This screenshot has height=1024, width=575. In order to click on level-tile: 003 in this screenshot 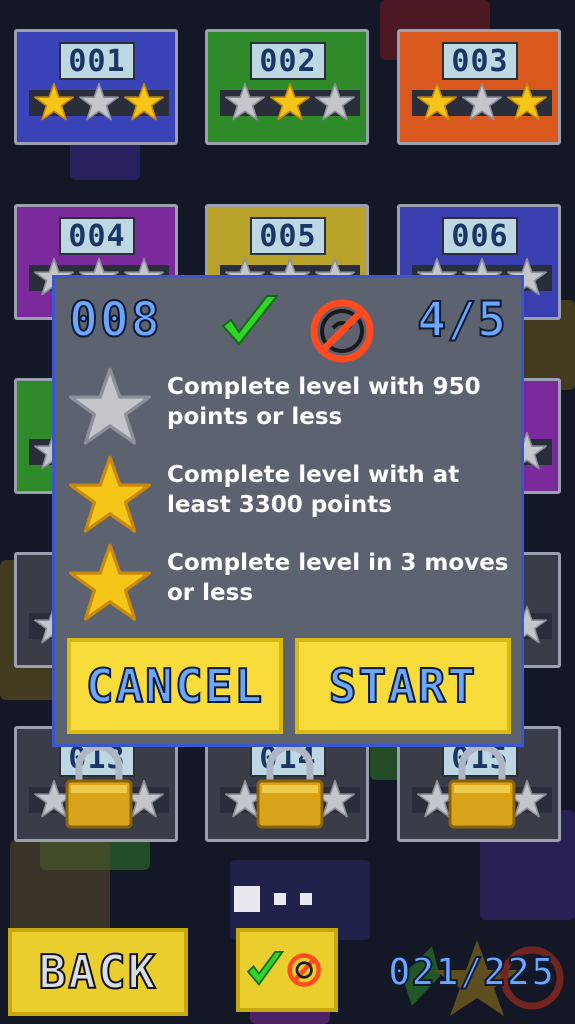, I will do `click(479, 87)`.